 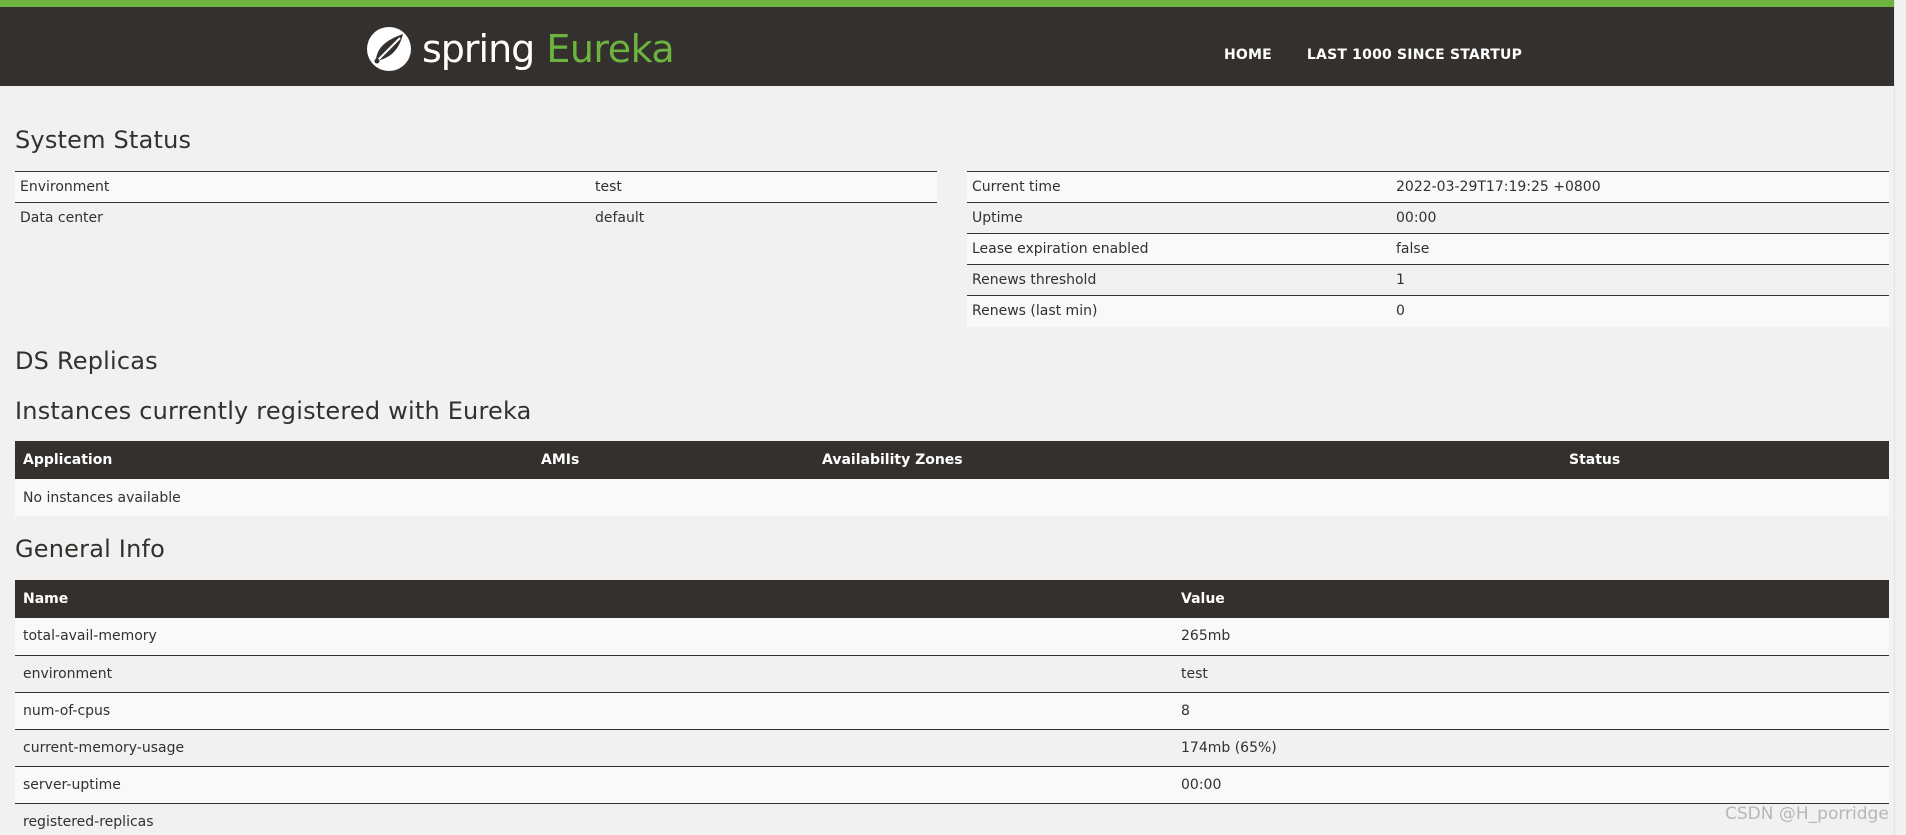 I want to click on table-row: Environment test, so click(x=476, y=187).